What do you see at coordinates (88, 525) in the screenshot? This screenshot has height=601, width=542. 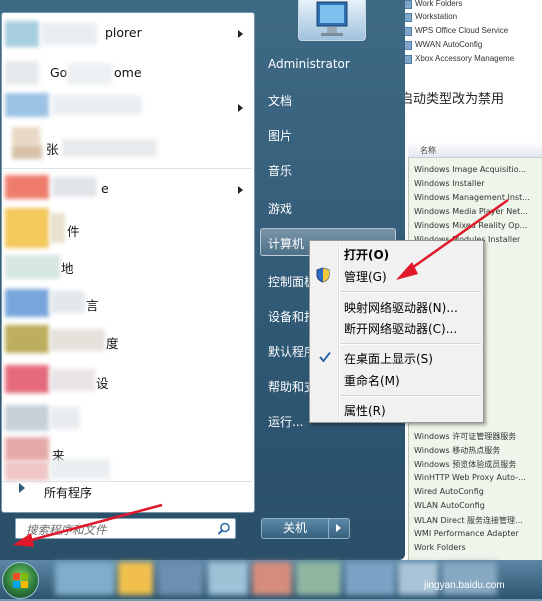 I see `arrow-to-start-button` at bounding box center [88, 525].